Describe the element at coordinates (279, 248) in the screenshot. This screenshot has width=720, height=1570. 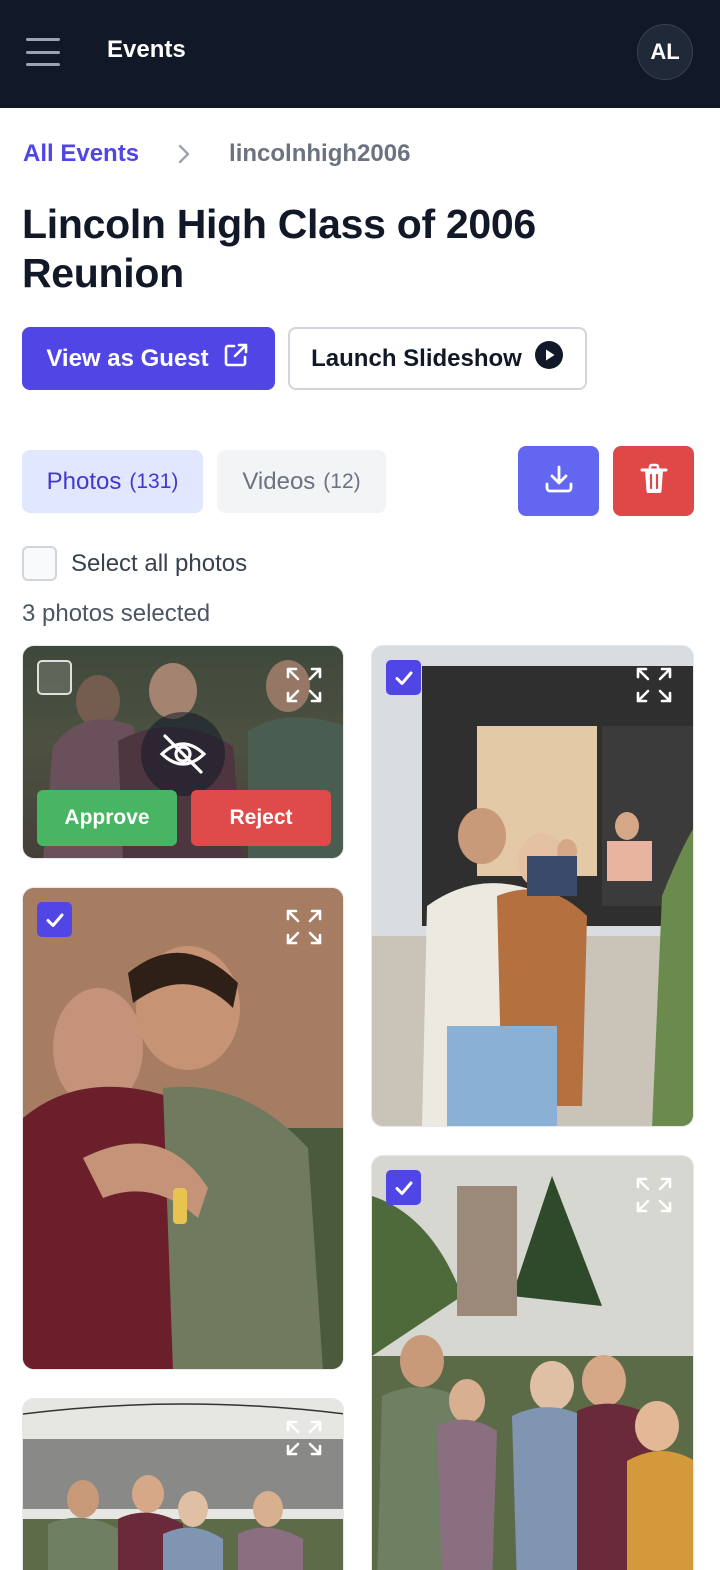
I see `page-title: Lincoln High Class of 2006 Reunion` at that location.